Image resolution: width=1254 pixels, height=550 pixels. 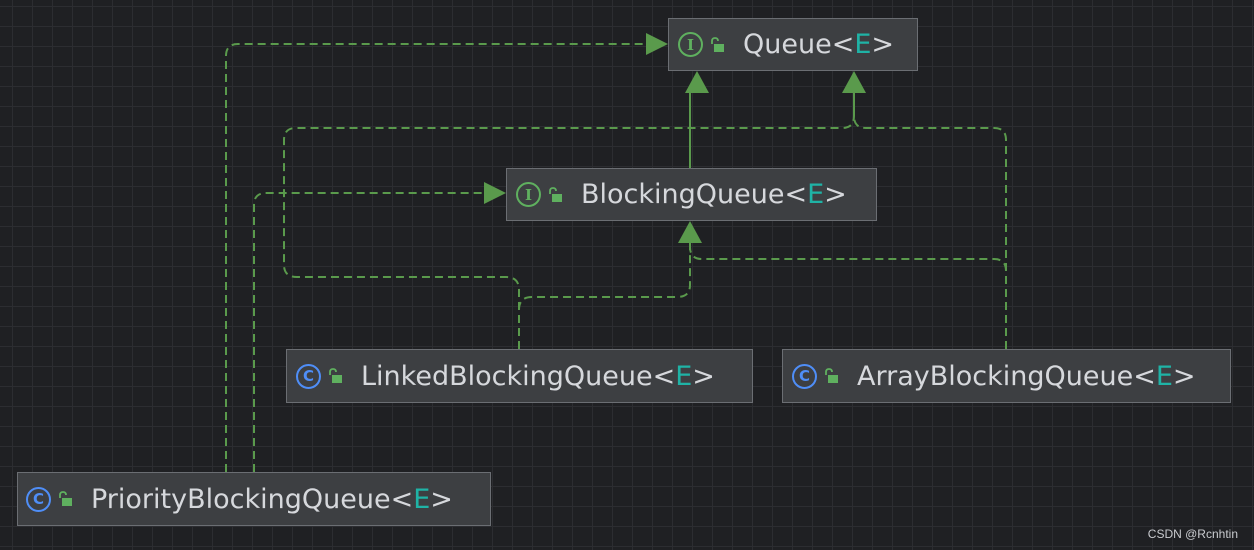 What do you see at coordinates (819, 44) in the screenshot?
I see `queue-label: Queue<E>` at bounding box center [819, 44].